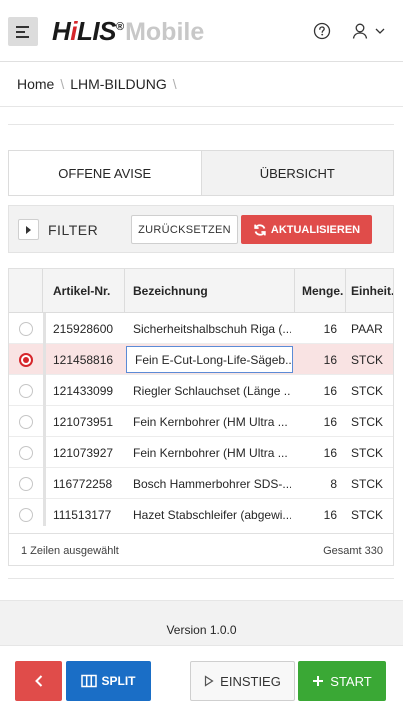  I want to click on app-logo: HiLIS ® Mobile, so click(128, 32).